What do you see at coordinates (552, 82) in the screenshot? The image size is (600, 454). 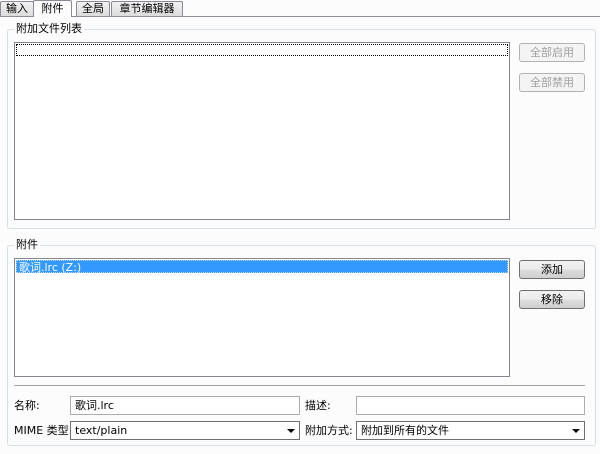 I see `disable-all-button: 全部禁用` at bounding box center [552, 82].